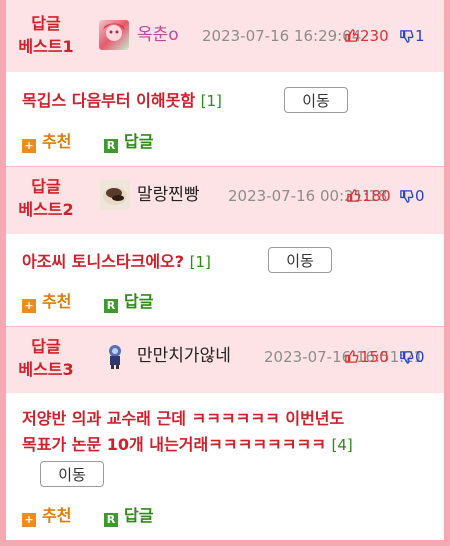 This screenshot has width=450, height=546. What do you see at coordinates (168, 195) in the screenshot?
I see `nickname: 말랑찐빵` at bounding box center [168, 195].